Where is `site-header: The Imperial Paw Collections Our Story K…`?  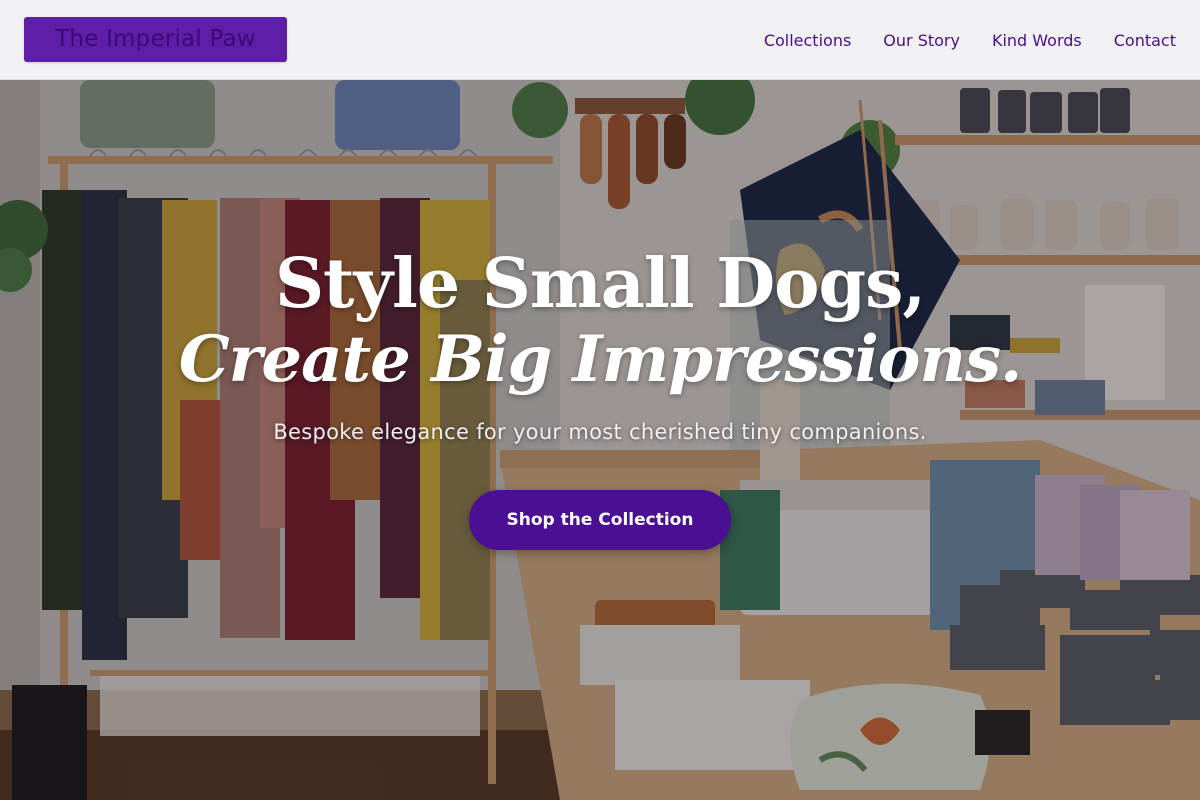 site-header: The Imperial Paw Collections Our Story K… is located at coordinates (600, 40).